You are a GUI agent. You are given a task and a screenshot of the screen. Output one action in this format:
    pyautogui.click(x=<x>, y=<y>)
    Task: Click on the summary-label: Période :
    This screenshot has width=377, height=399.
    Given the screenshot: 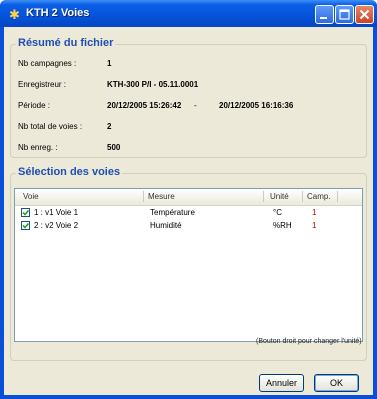 What is the action you would take?
    pyautogui.click(x=34, y=105)
    